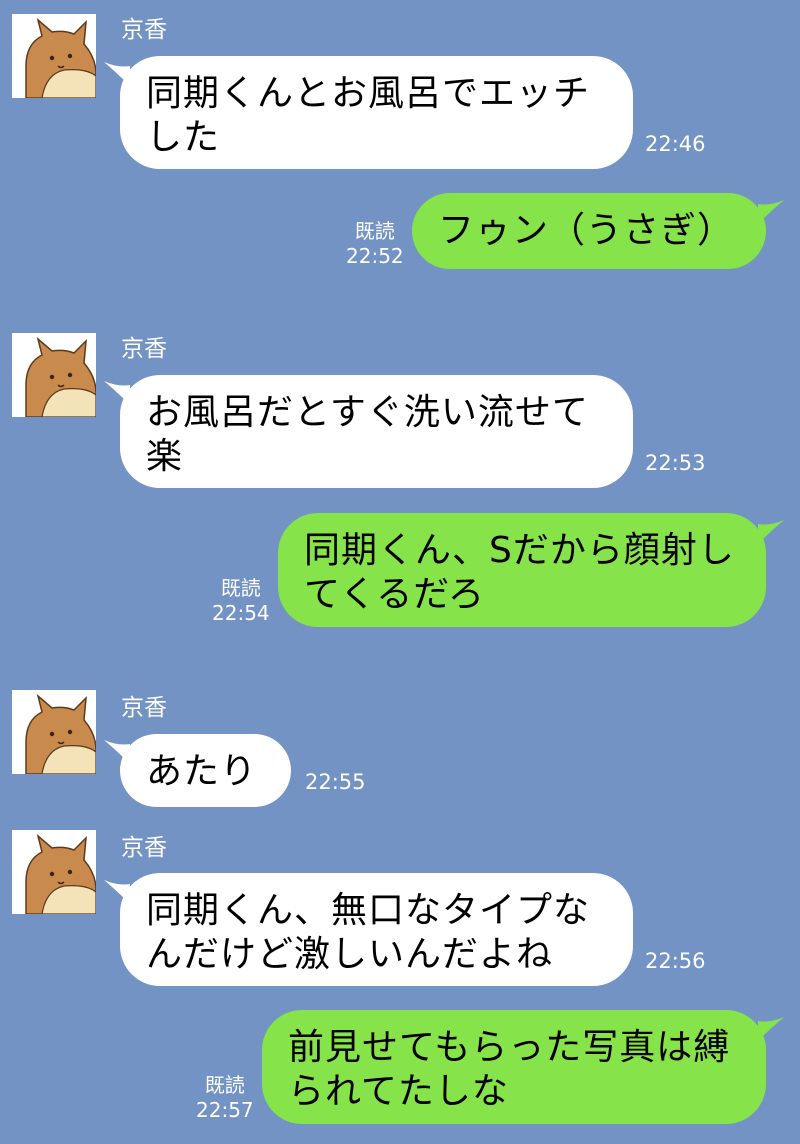 The image size is (800, 1144). Describe the element at coordinates (376, 112) in the screenshot. I see `message-bubble-incoming: 同期くんとお風呂でエッチ した` at that location.